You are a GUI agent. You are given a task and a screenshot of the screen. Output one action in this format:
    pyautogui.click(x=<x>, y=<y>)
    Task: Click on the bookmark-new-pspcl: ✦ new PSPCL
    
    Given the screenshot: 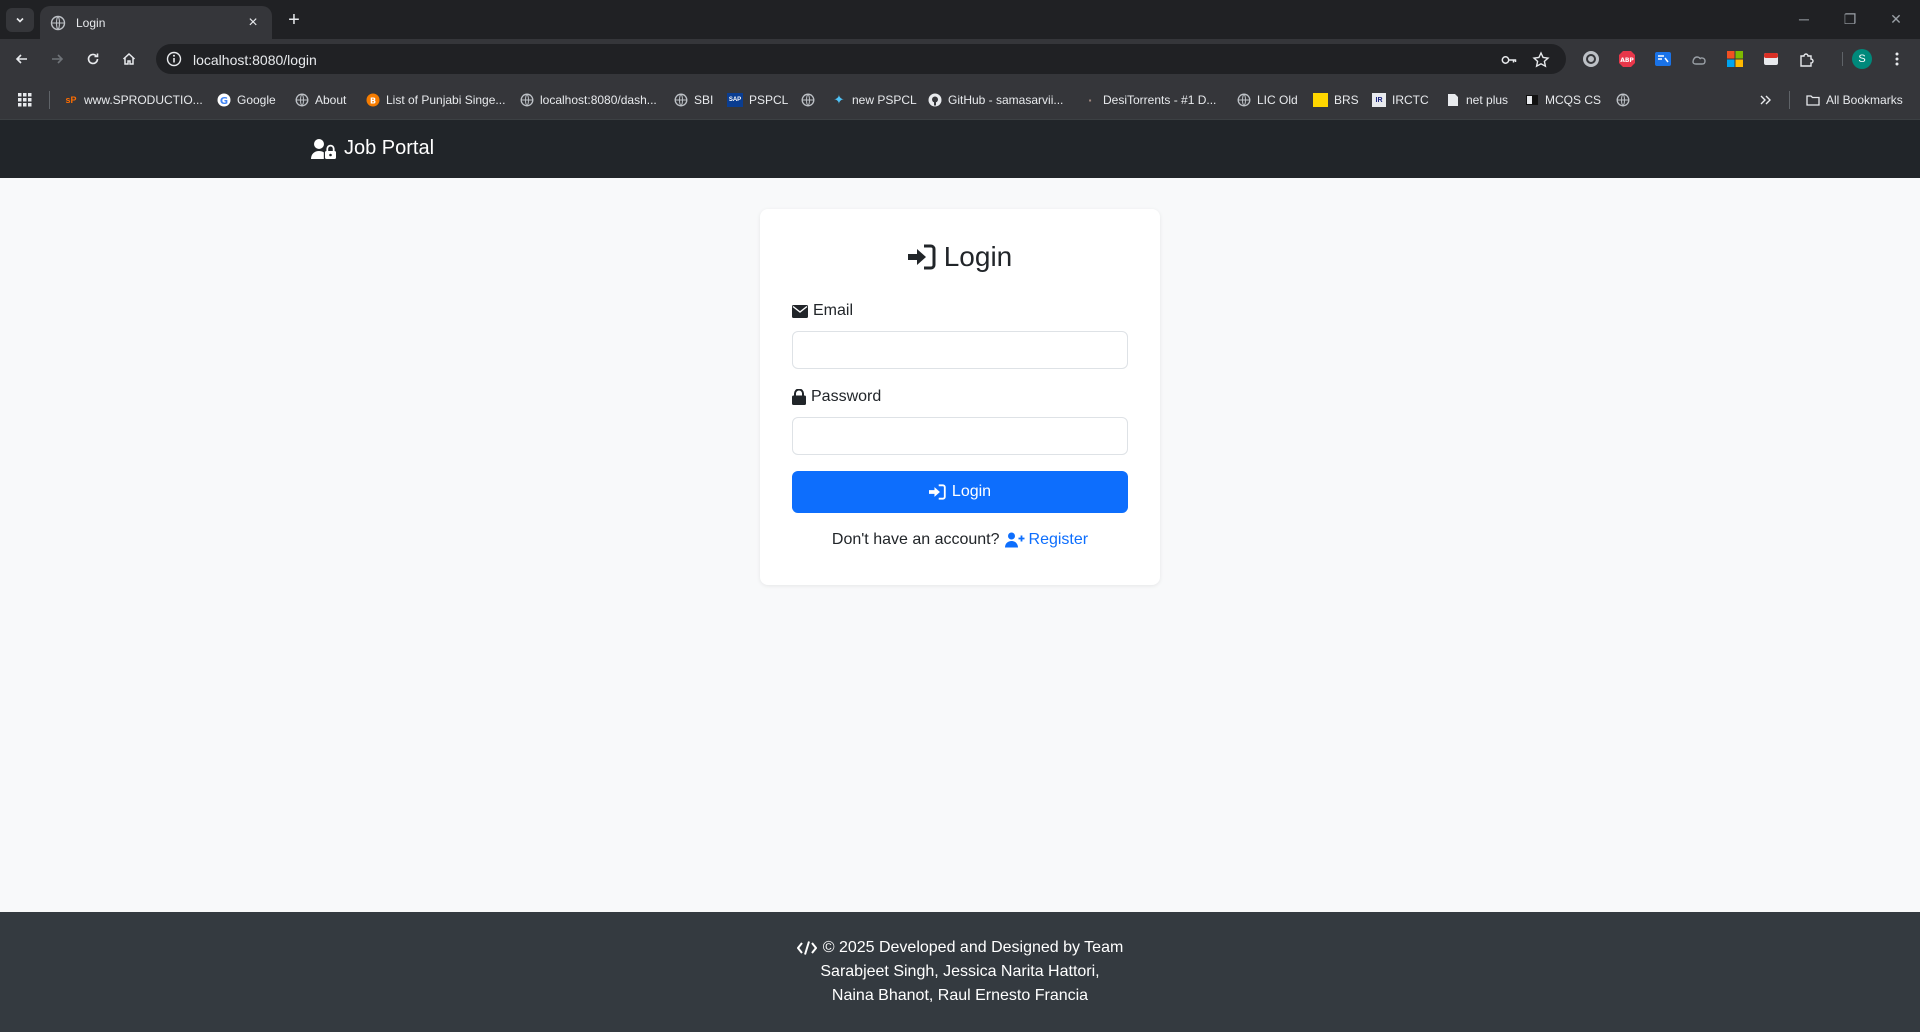 What is the action you would take?
    pyautogui.click(x=874, y=100)
    